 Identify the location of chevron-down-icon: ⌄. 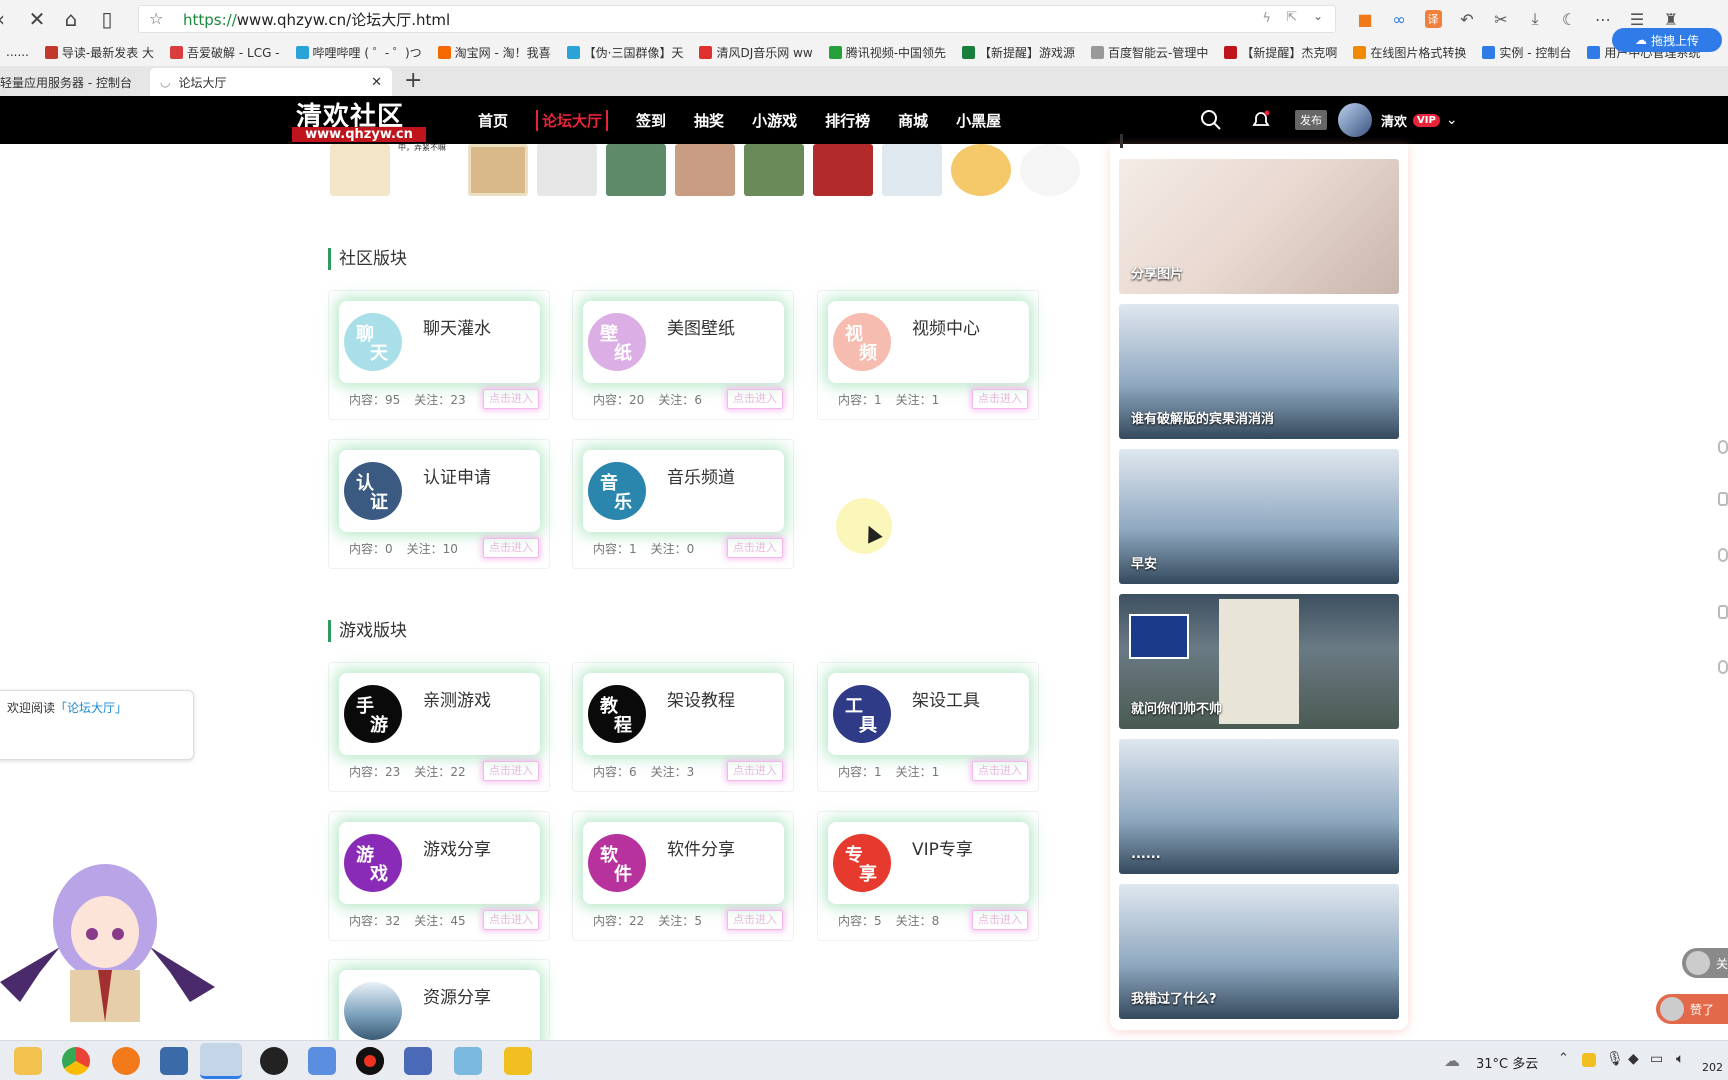
(1318, 16).